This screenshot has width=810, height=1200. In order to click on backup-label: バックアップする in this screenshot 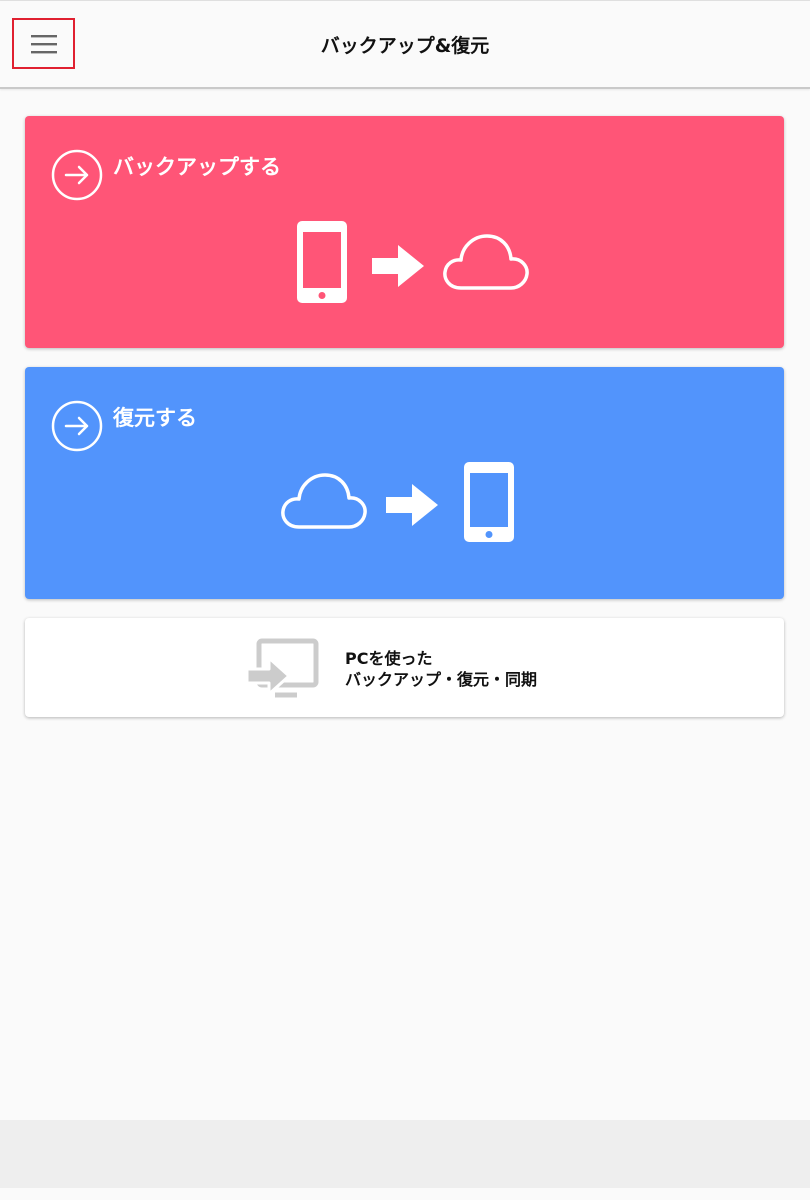, I will do `click(197, 167)`.